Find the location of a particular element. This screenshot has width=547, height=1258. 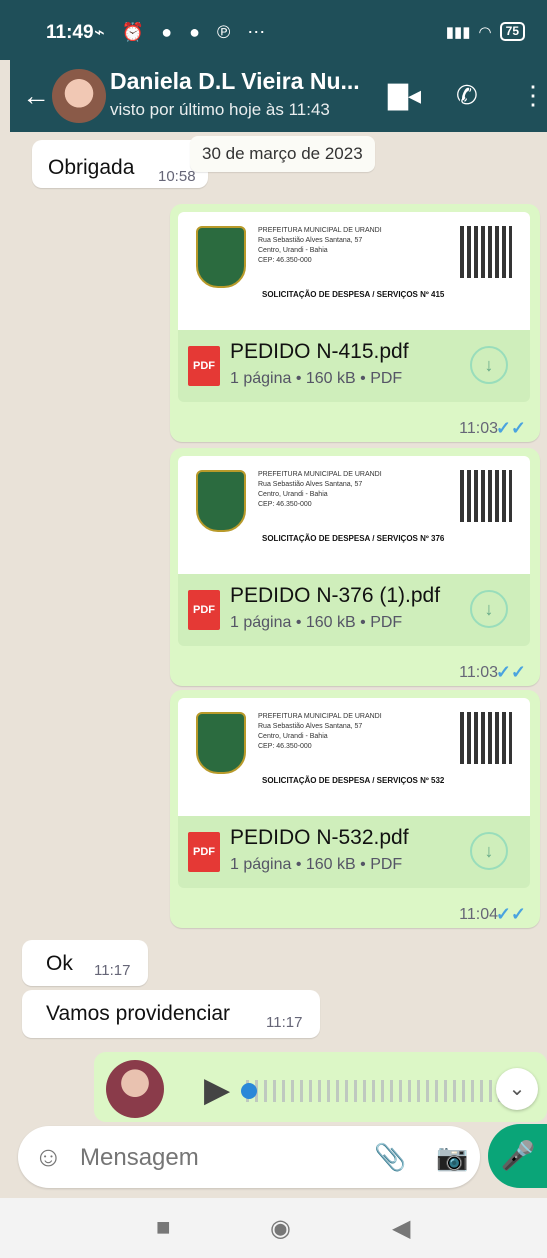

waveform is located at coordinates (376, 1091).